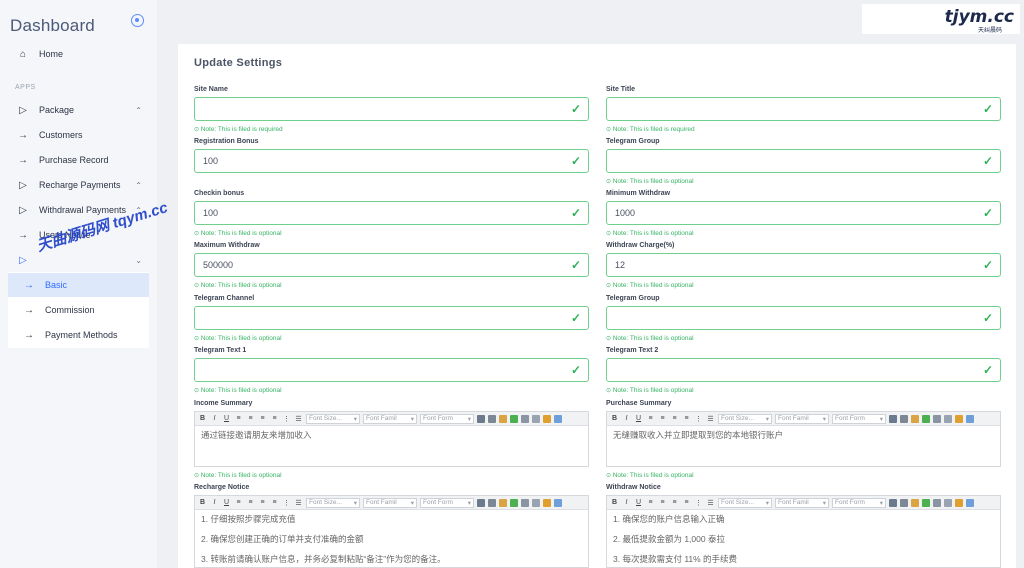 The image size is (1024, 568). What do you see at coordinates (75, 54) in the screenshot?
I see `sidebar-item-home: ⌂ Home` at bounding box center [75, 54].